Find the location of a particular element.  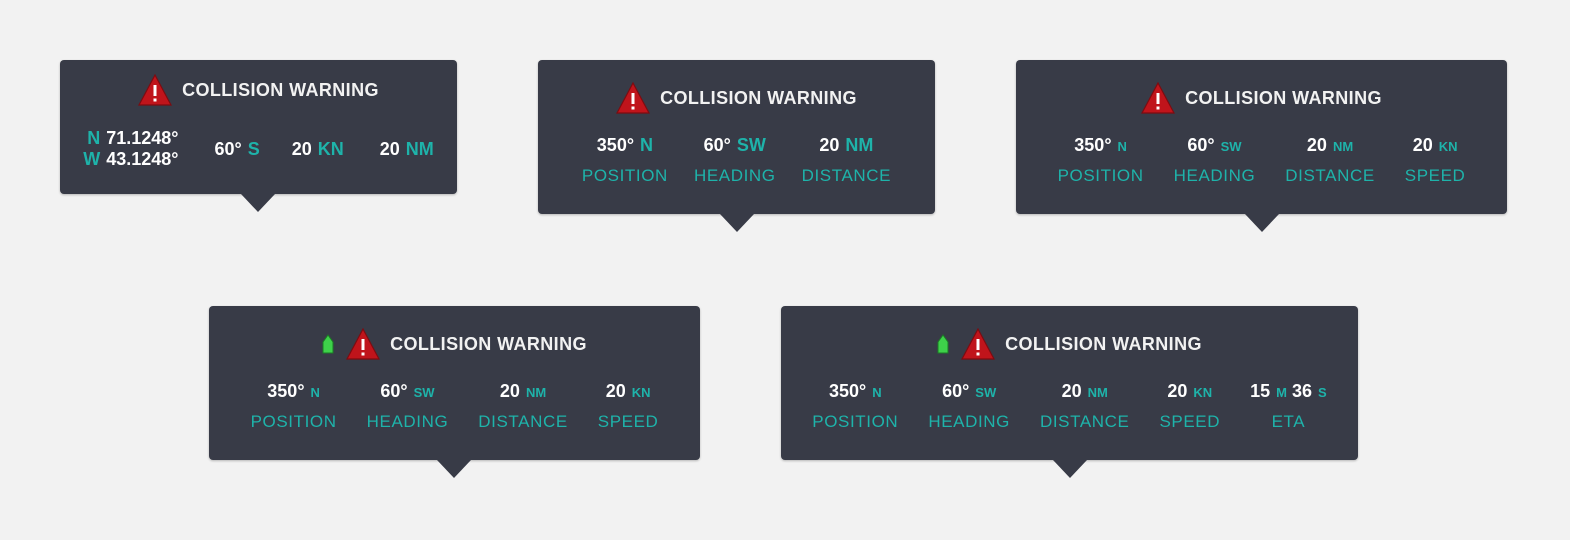

longitude-value: 43.1248° is located at coordinates (142, 159).